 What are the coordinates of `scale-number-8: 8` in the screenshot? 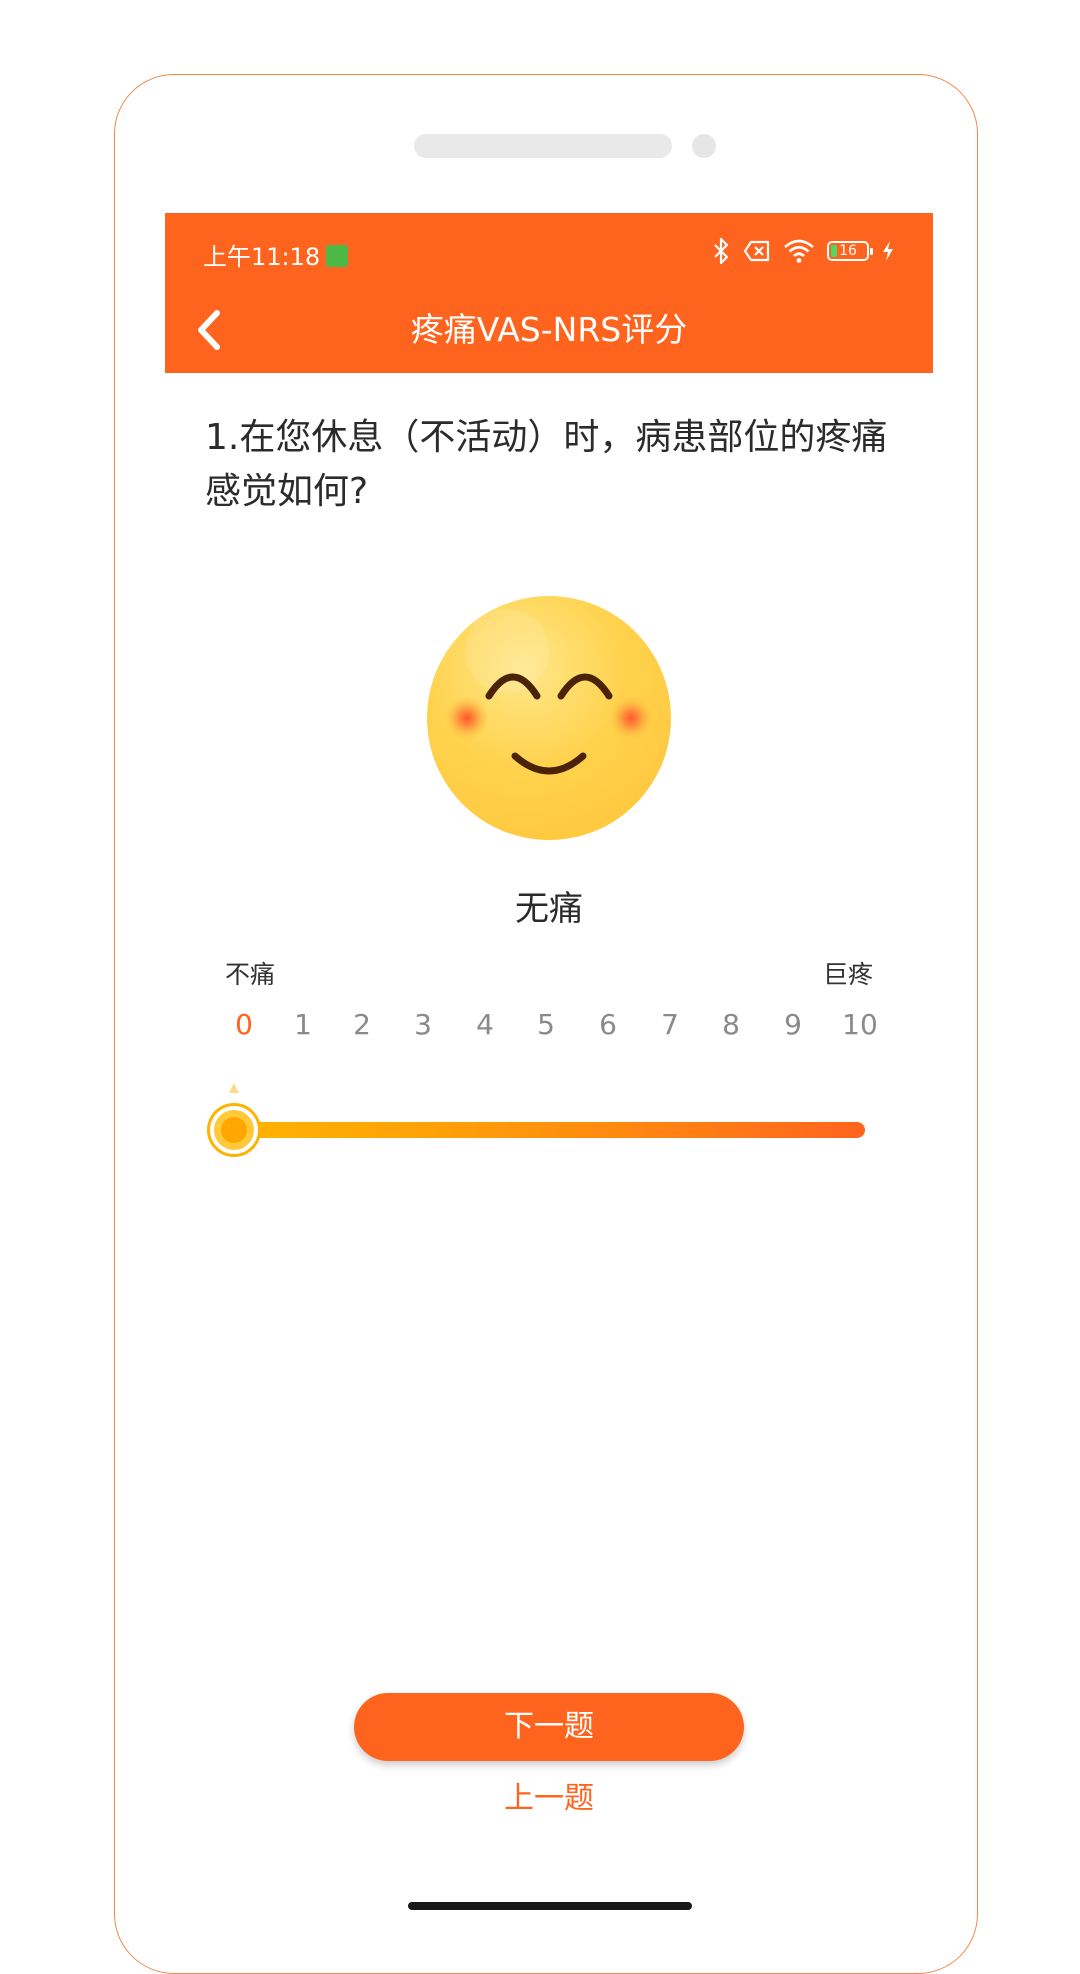 It's located at (731, 1024).